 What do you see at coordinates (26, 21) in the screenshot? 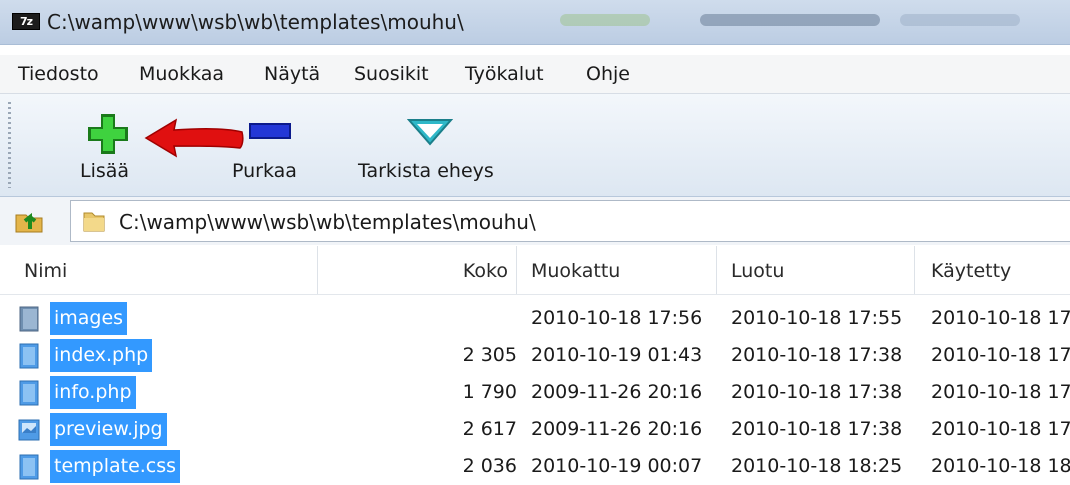
I see `app-logo-icon: 7z` at bounding box center [26, 21].